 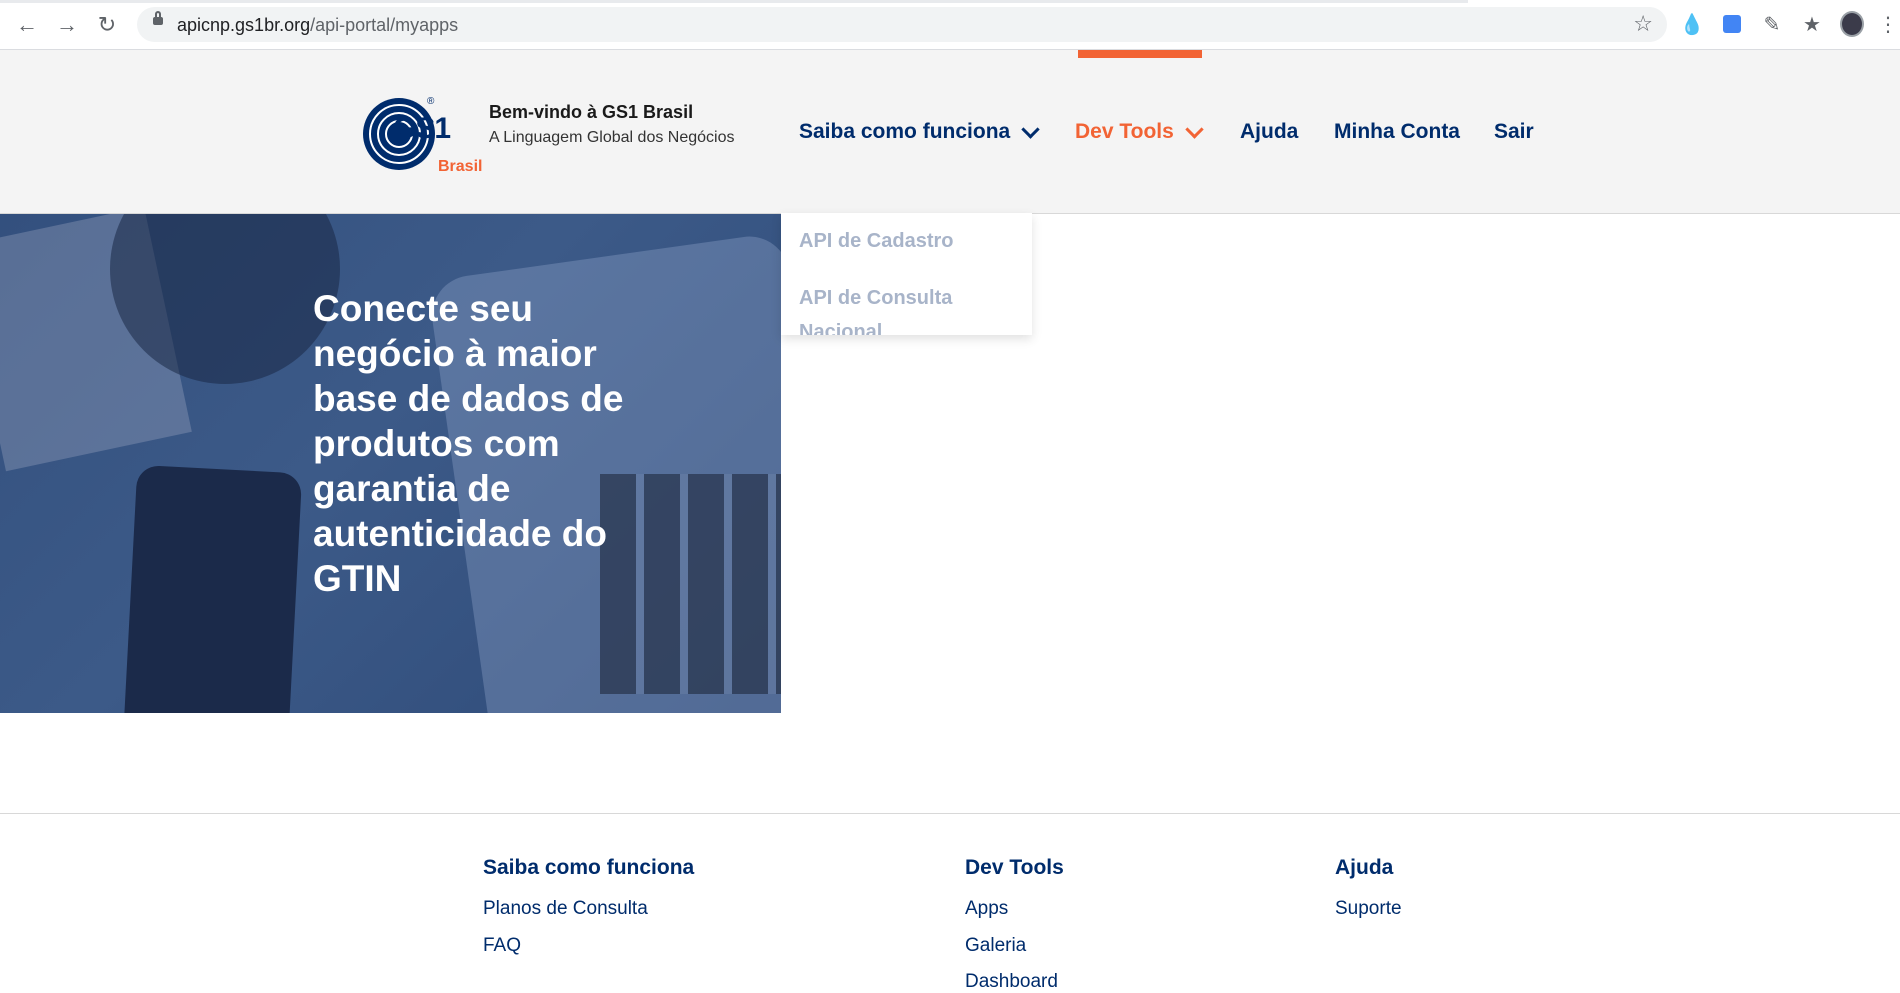 What do you see at coordinates (919, 131) in the screenshot?
I see `menu-saiba-como-funciona: Saiba como funciona` at bounding box center [919, 131].